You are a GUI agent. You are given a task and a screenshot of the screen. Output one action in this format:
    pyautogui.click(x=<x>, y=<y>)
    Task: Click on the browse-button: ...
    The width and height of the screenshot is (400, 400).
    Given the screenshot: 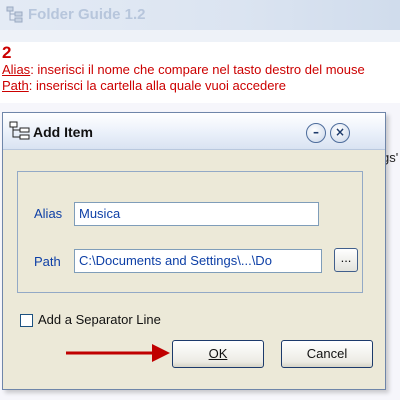 What is the action you would take?
    pyautogui.click(x=346, y=260)
    